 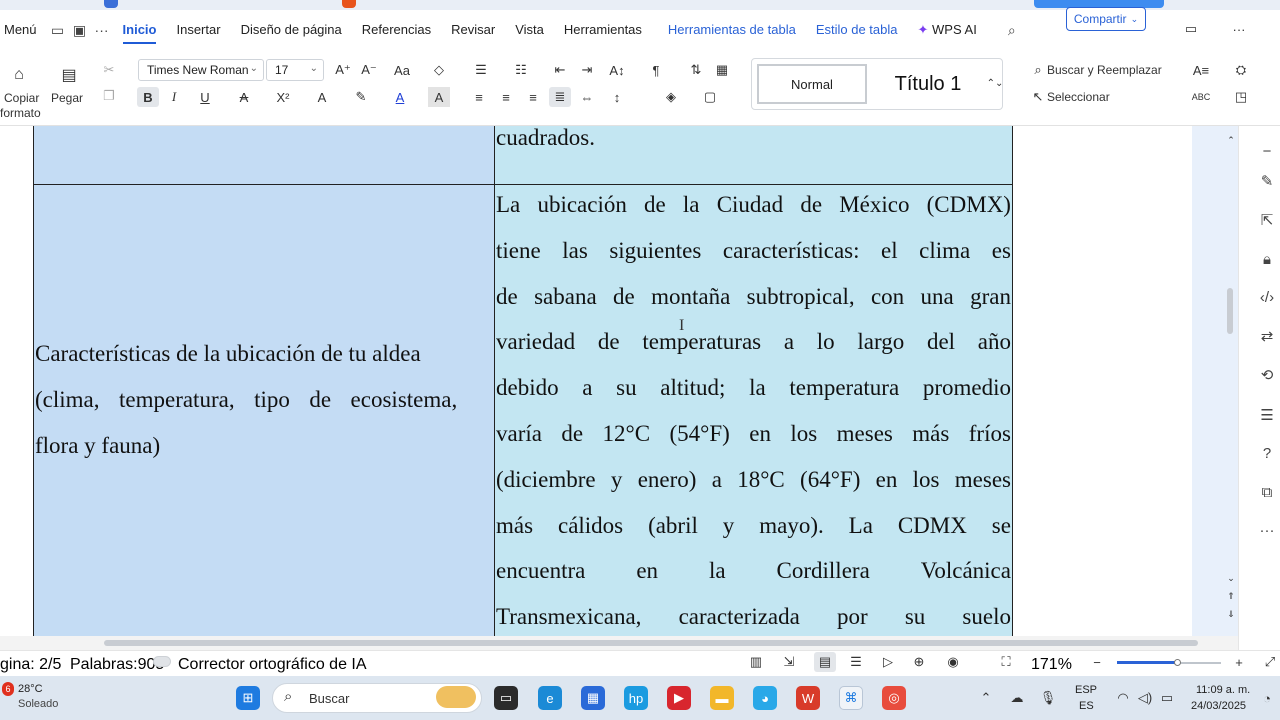 What do you see at coordinates (754, 155) in the screenshot?
I see `table-cell-prev-right: cuadrados.` at bounding box center [754, 155].